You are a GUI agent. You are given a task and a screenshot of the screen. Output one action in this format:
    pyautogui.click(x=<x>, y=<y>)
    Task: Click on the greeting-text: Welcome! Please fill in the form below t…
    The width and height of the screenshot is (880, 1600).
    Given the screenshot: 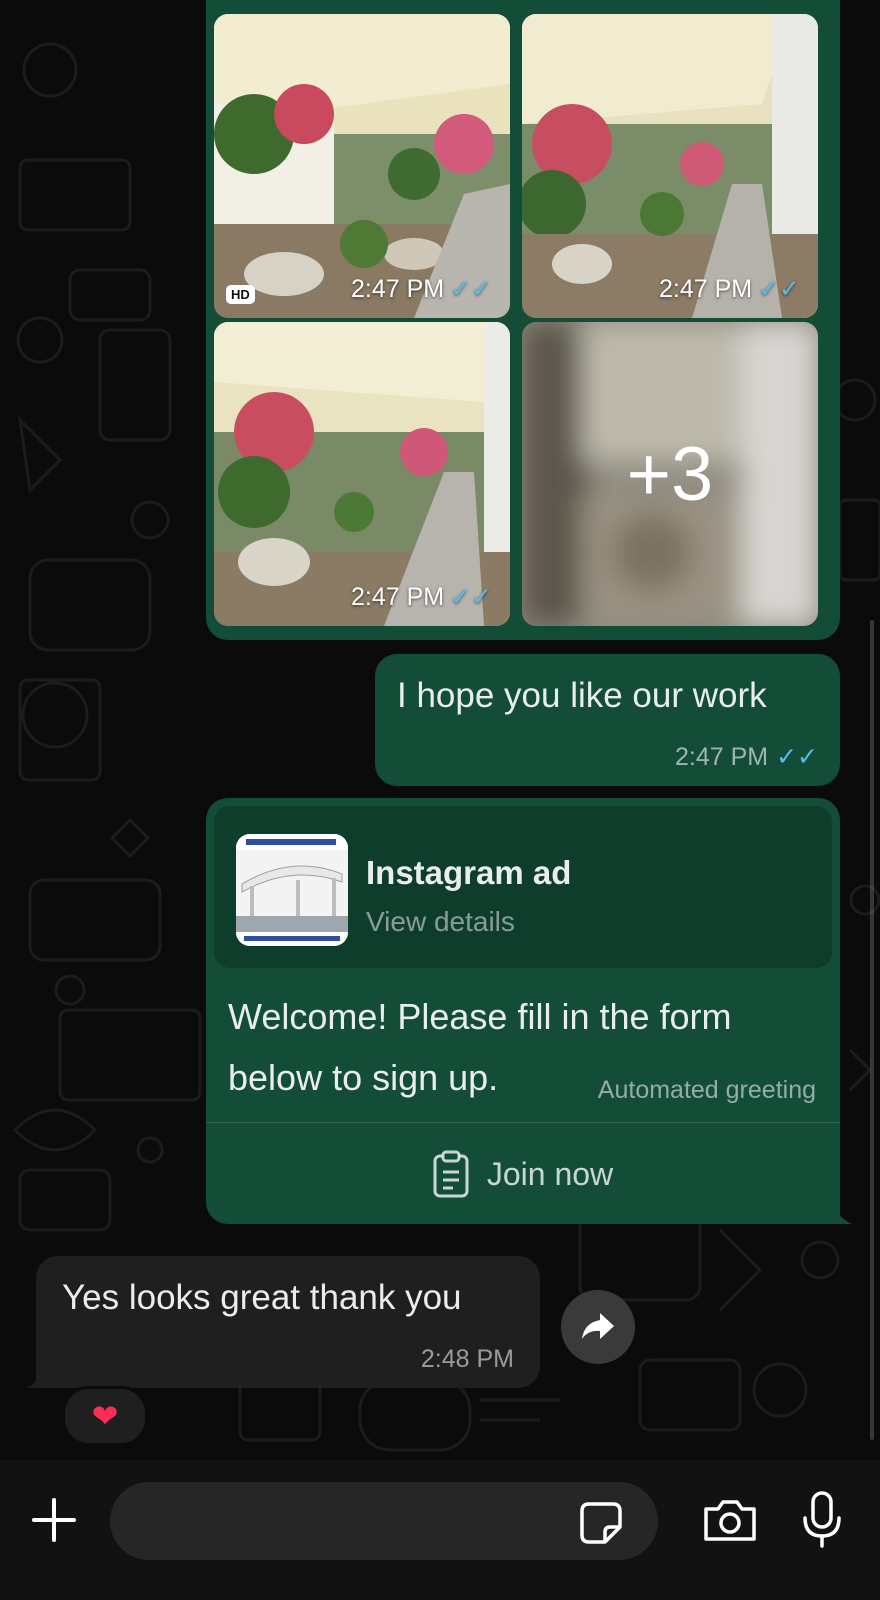 What is the action you would take?
    pyautogui.click(x=480, y=1047)
    